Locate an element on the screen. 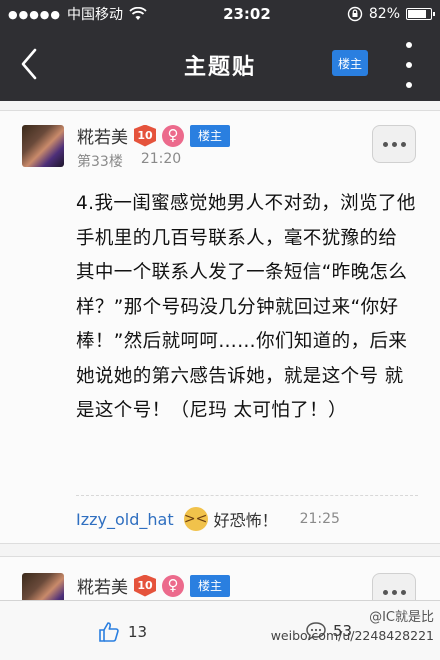  status-left: ●●●●● 中国移动 is located at coordinates (77, 14).